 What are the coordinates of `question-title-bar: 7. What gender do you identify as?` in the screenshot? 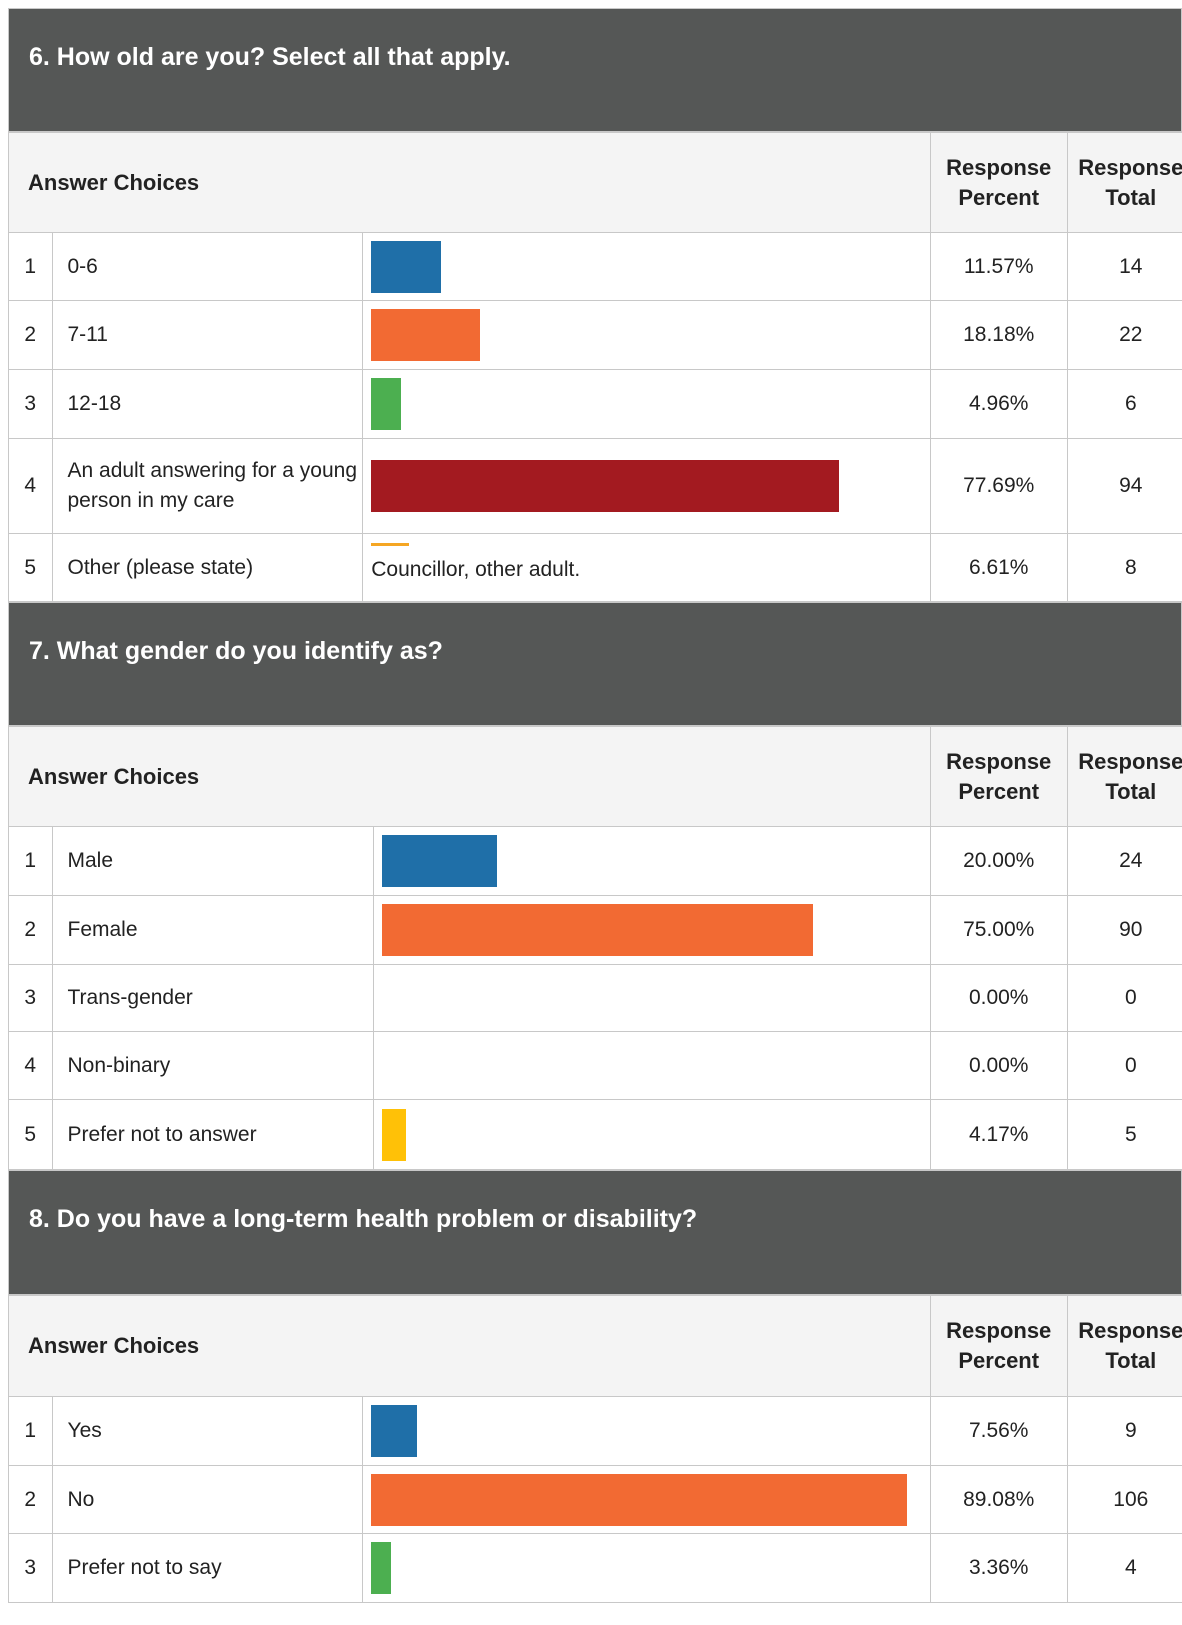 It's located at (595, 664).